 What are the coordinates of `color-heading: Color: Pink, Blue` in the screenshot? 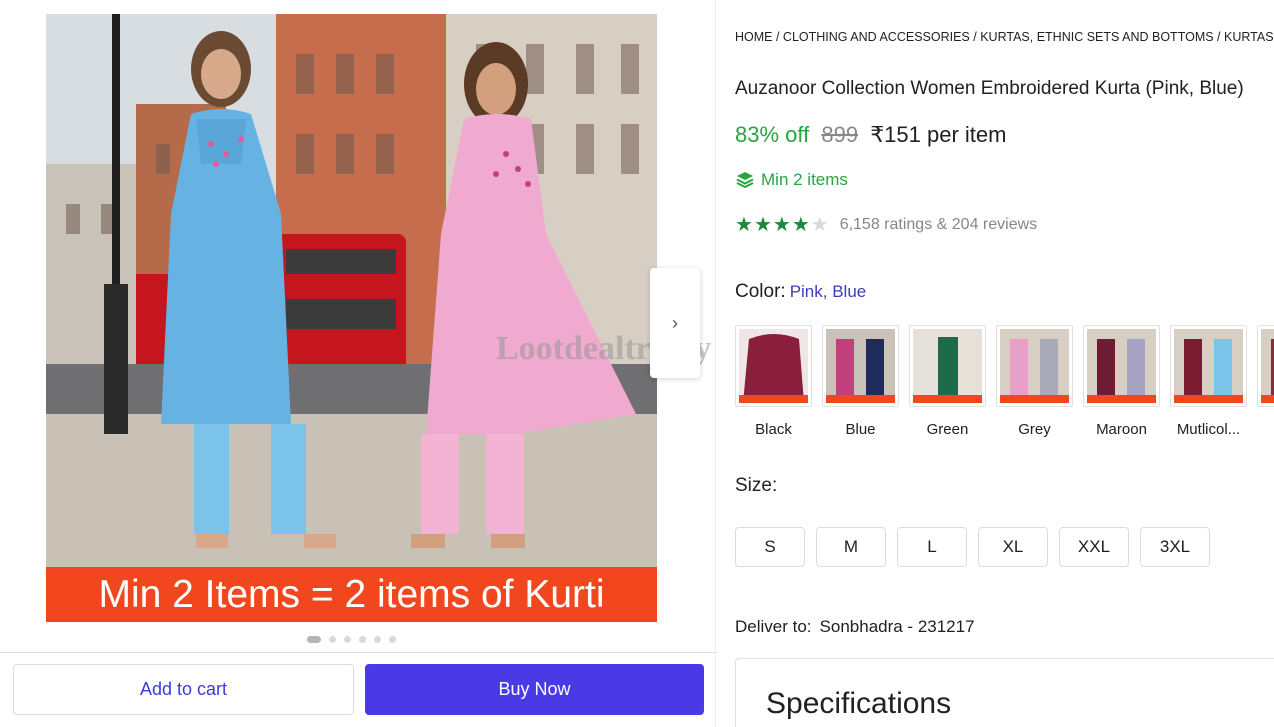 It's located at (800, 292).